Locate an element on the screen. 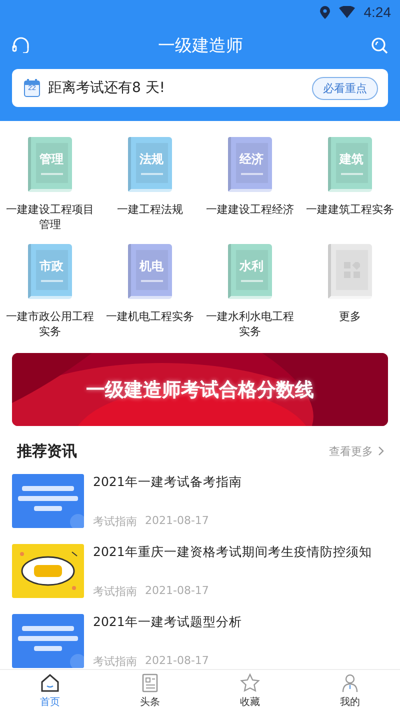 This screenshot has width=400, height=711. chevron-right-icon is located at coordinates (381, 451).